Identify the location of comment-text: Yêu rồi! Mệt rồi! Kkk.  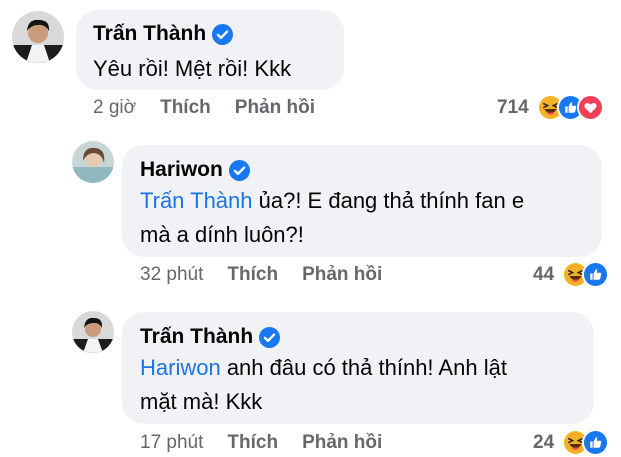
(192, 68).